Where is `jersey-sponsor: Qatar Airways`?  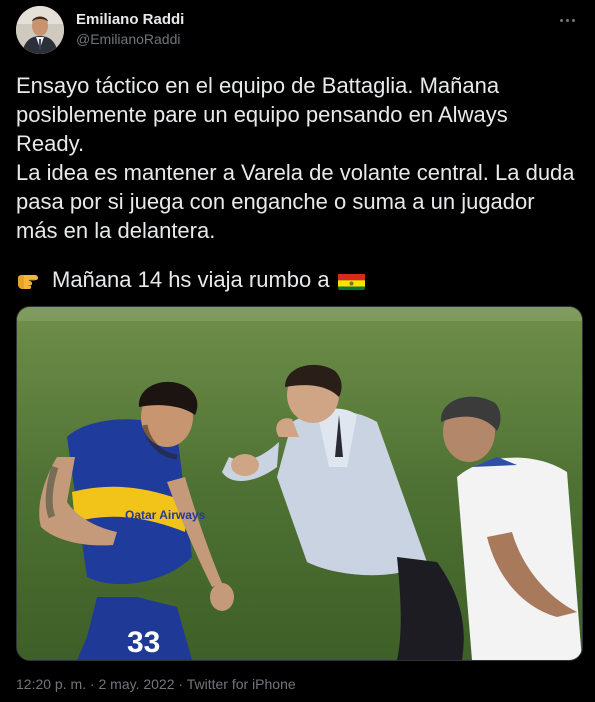
jersey-sponsor: Qatar Airways is located at coordinates (165, 515).